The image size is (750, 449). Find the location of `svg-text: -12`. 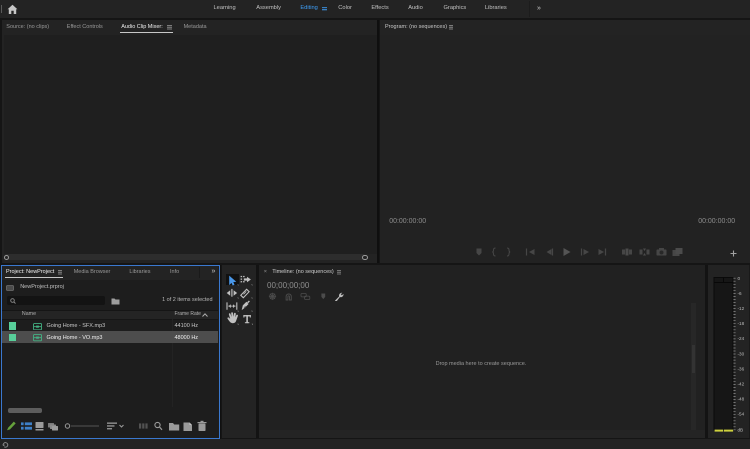

svg-text: -12 is located at coordinates (741, 308).